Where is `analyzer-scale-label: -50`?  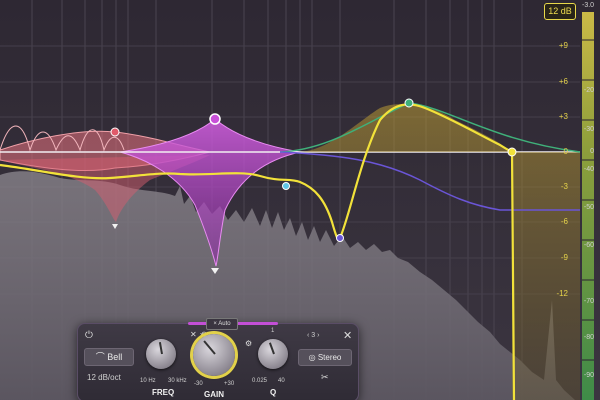 analyzer-scale-label: -50 is located at coordinates (588, 207).